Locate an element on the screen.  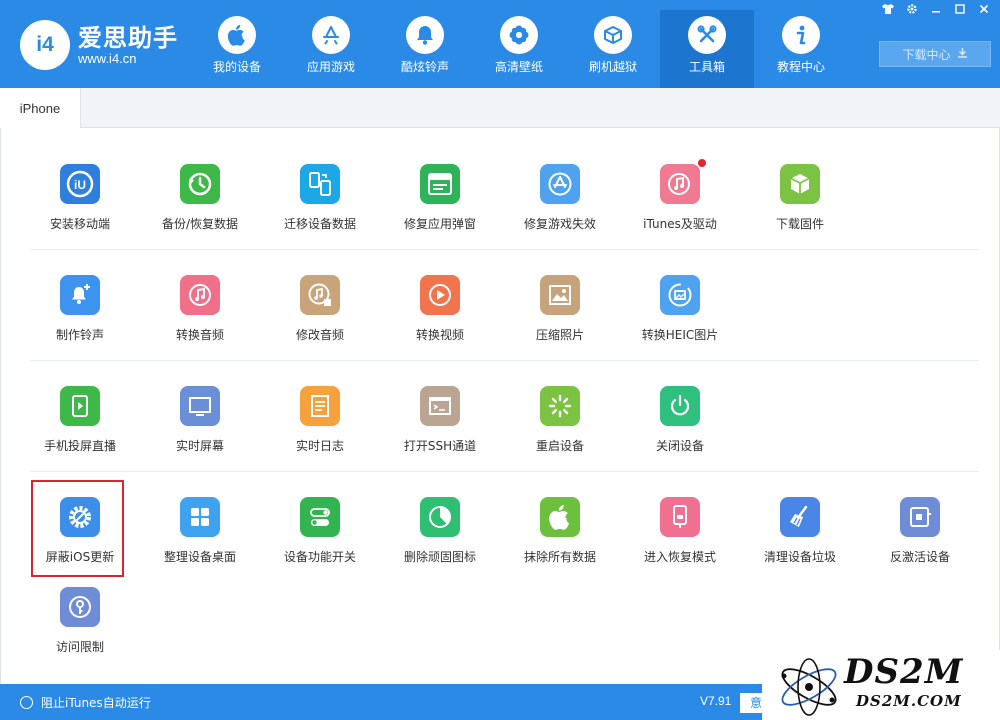
flower-icon is located at coordinates (519, 35).